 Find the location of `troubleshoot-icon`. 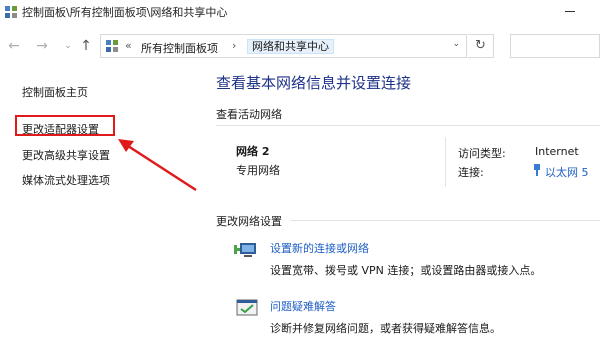

troubleshoot-icon is located at coordinates (247, 307).